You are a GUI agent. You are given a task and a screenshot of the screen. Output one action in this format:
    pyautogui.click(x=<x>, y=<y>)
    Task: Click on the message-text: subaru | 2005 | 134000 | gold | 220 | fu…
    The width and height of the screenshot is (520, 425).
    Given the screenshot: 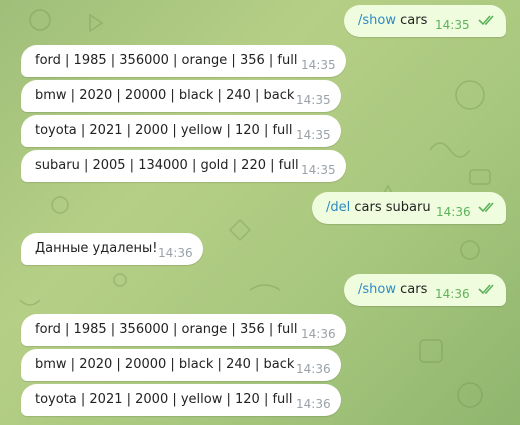 What is the action you would take?
    pyautogui.click(x=167, y=165)
    